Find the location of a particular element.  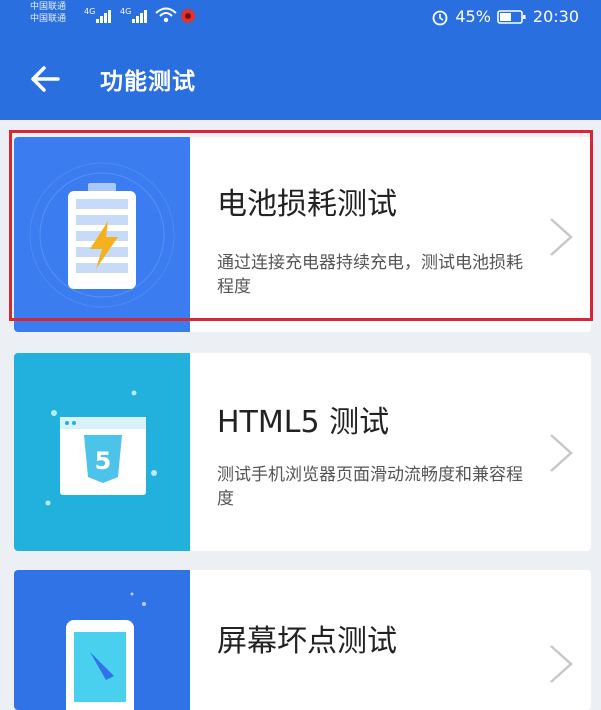

html5-icon: 5 is located at coordinates (101, 448).